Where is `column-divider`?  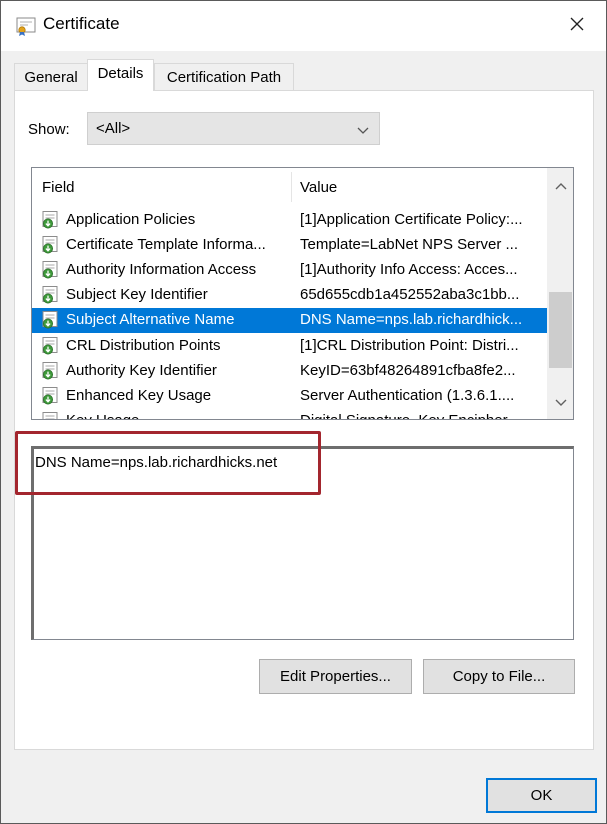
column-divider is located at coordinates (291, 187).